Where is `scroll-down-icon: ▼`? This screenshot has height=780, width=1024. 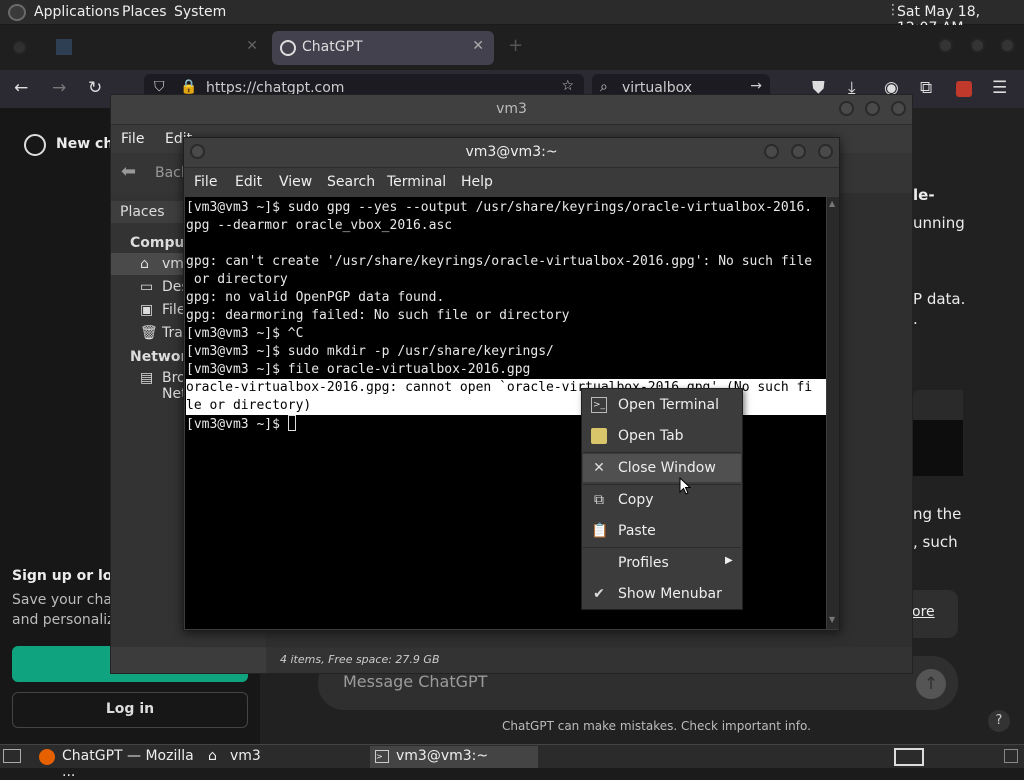 scroll-down-icon: ▼ is located at coordinates (832, 619).